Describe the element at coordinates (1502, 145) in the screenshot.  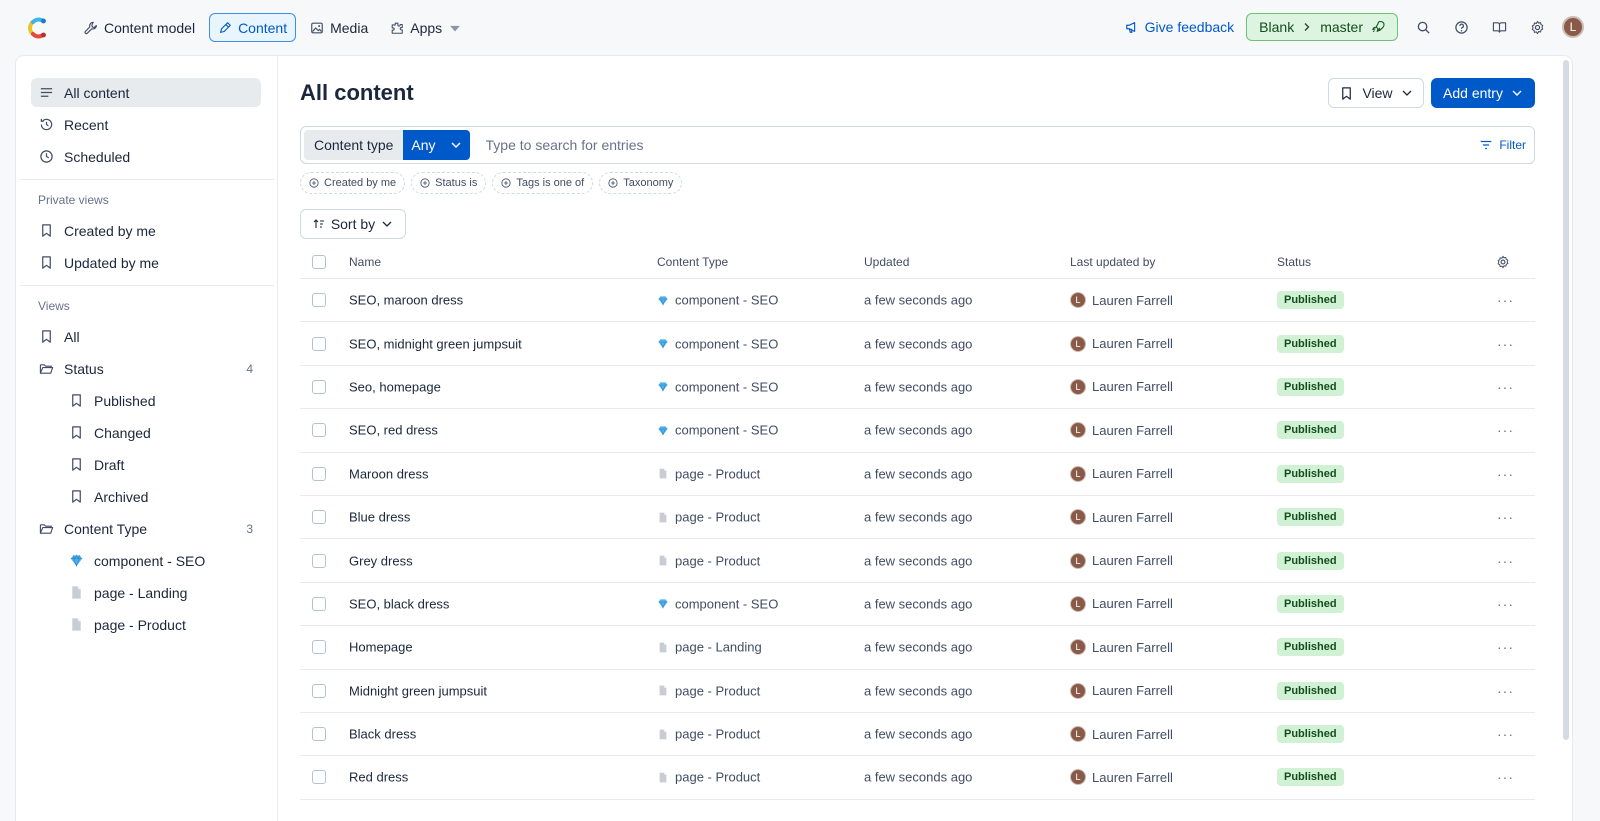
I see `filter-button: Filter` at that location.